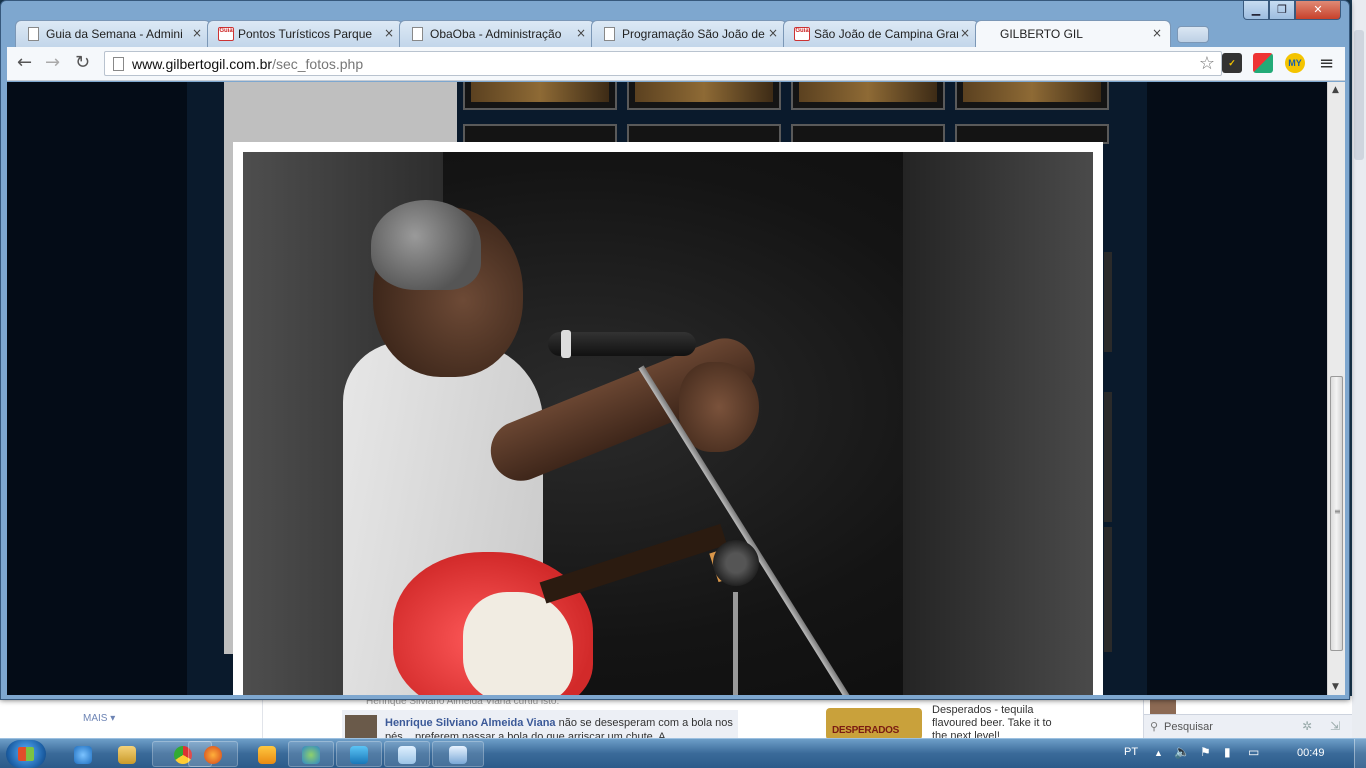 This screenshot has height=768, width=1366. I want to click on flag-icon: ⚑, so click(1205, 752).